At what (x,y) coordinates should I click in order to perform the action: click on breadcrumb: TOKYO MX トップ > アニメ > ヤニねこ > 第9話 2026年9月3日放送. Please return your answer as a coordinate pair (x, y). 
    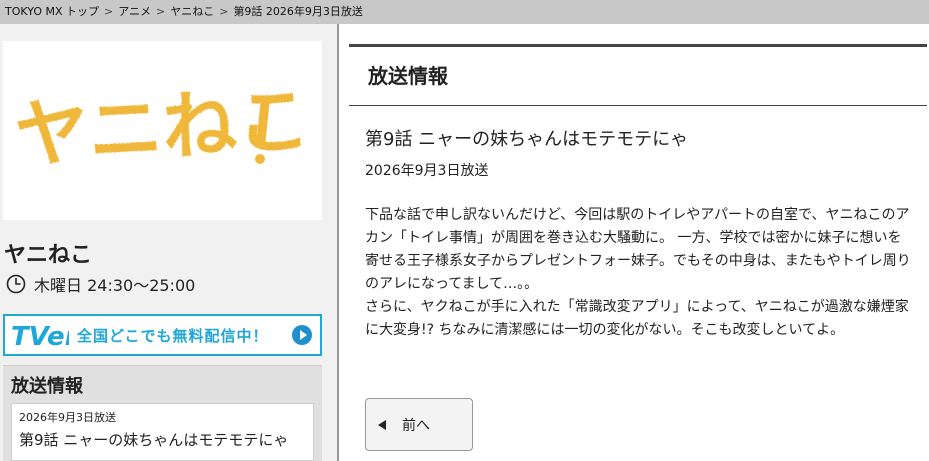
    Looking at the image, I should click on (464, 12).